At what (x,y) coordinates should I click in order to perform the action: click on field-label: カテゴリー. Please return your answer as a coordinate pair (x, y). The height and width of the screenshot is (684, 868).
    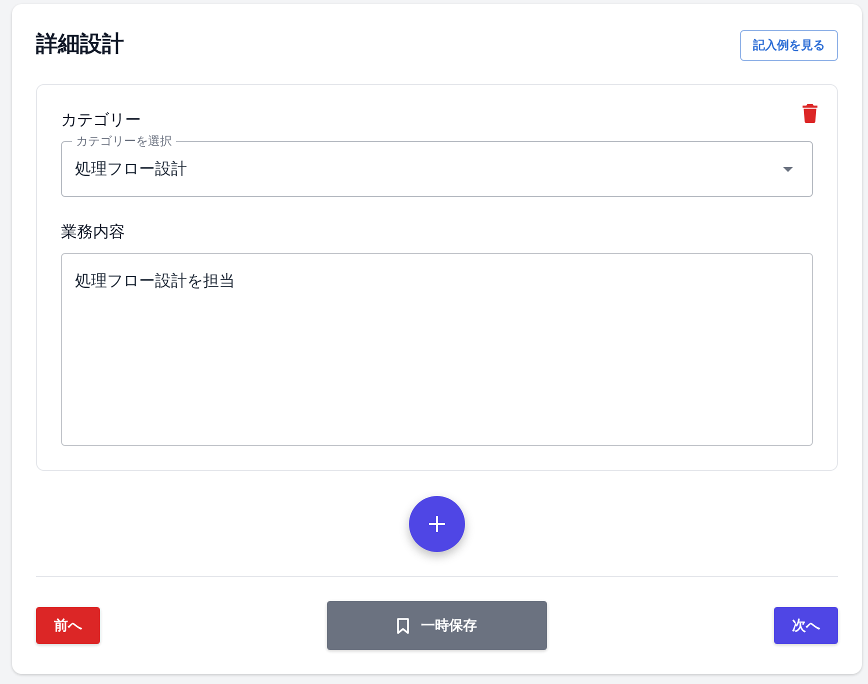
    Looking at the image, I should click on (101, 120).